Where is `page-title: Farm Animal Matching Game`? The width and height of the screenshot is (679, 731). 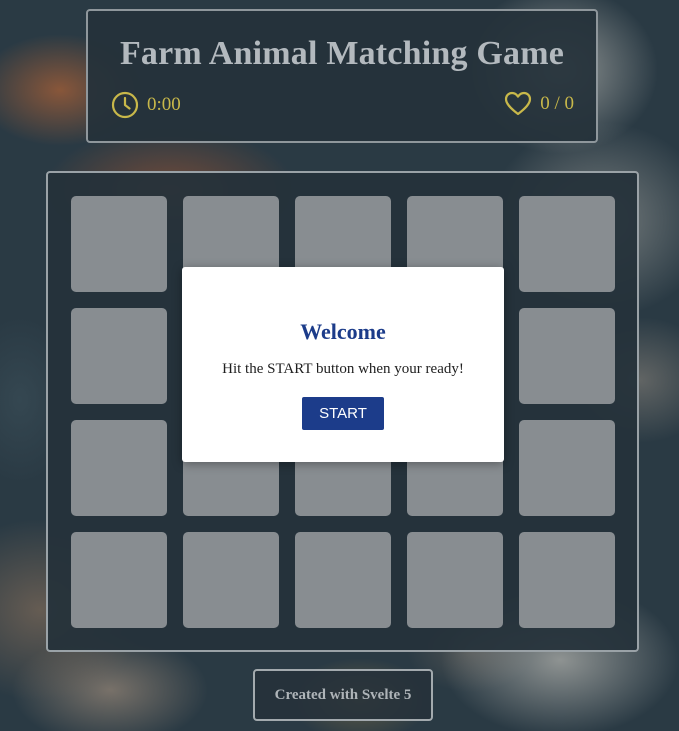
page-title: Farm Animal Matching Game is located at coordinates (342, 53).